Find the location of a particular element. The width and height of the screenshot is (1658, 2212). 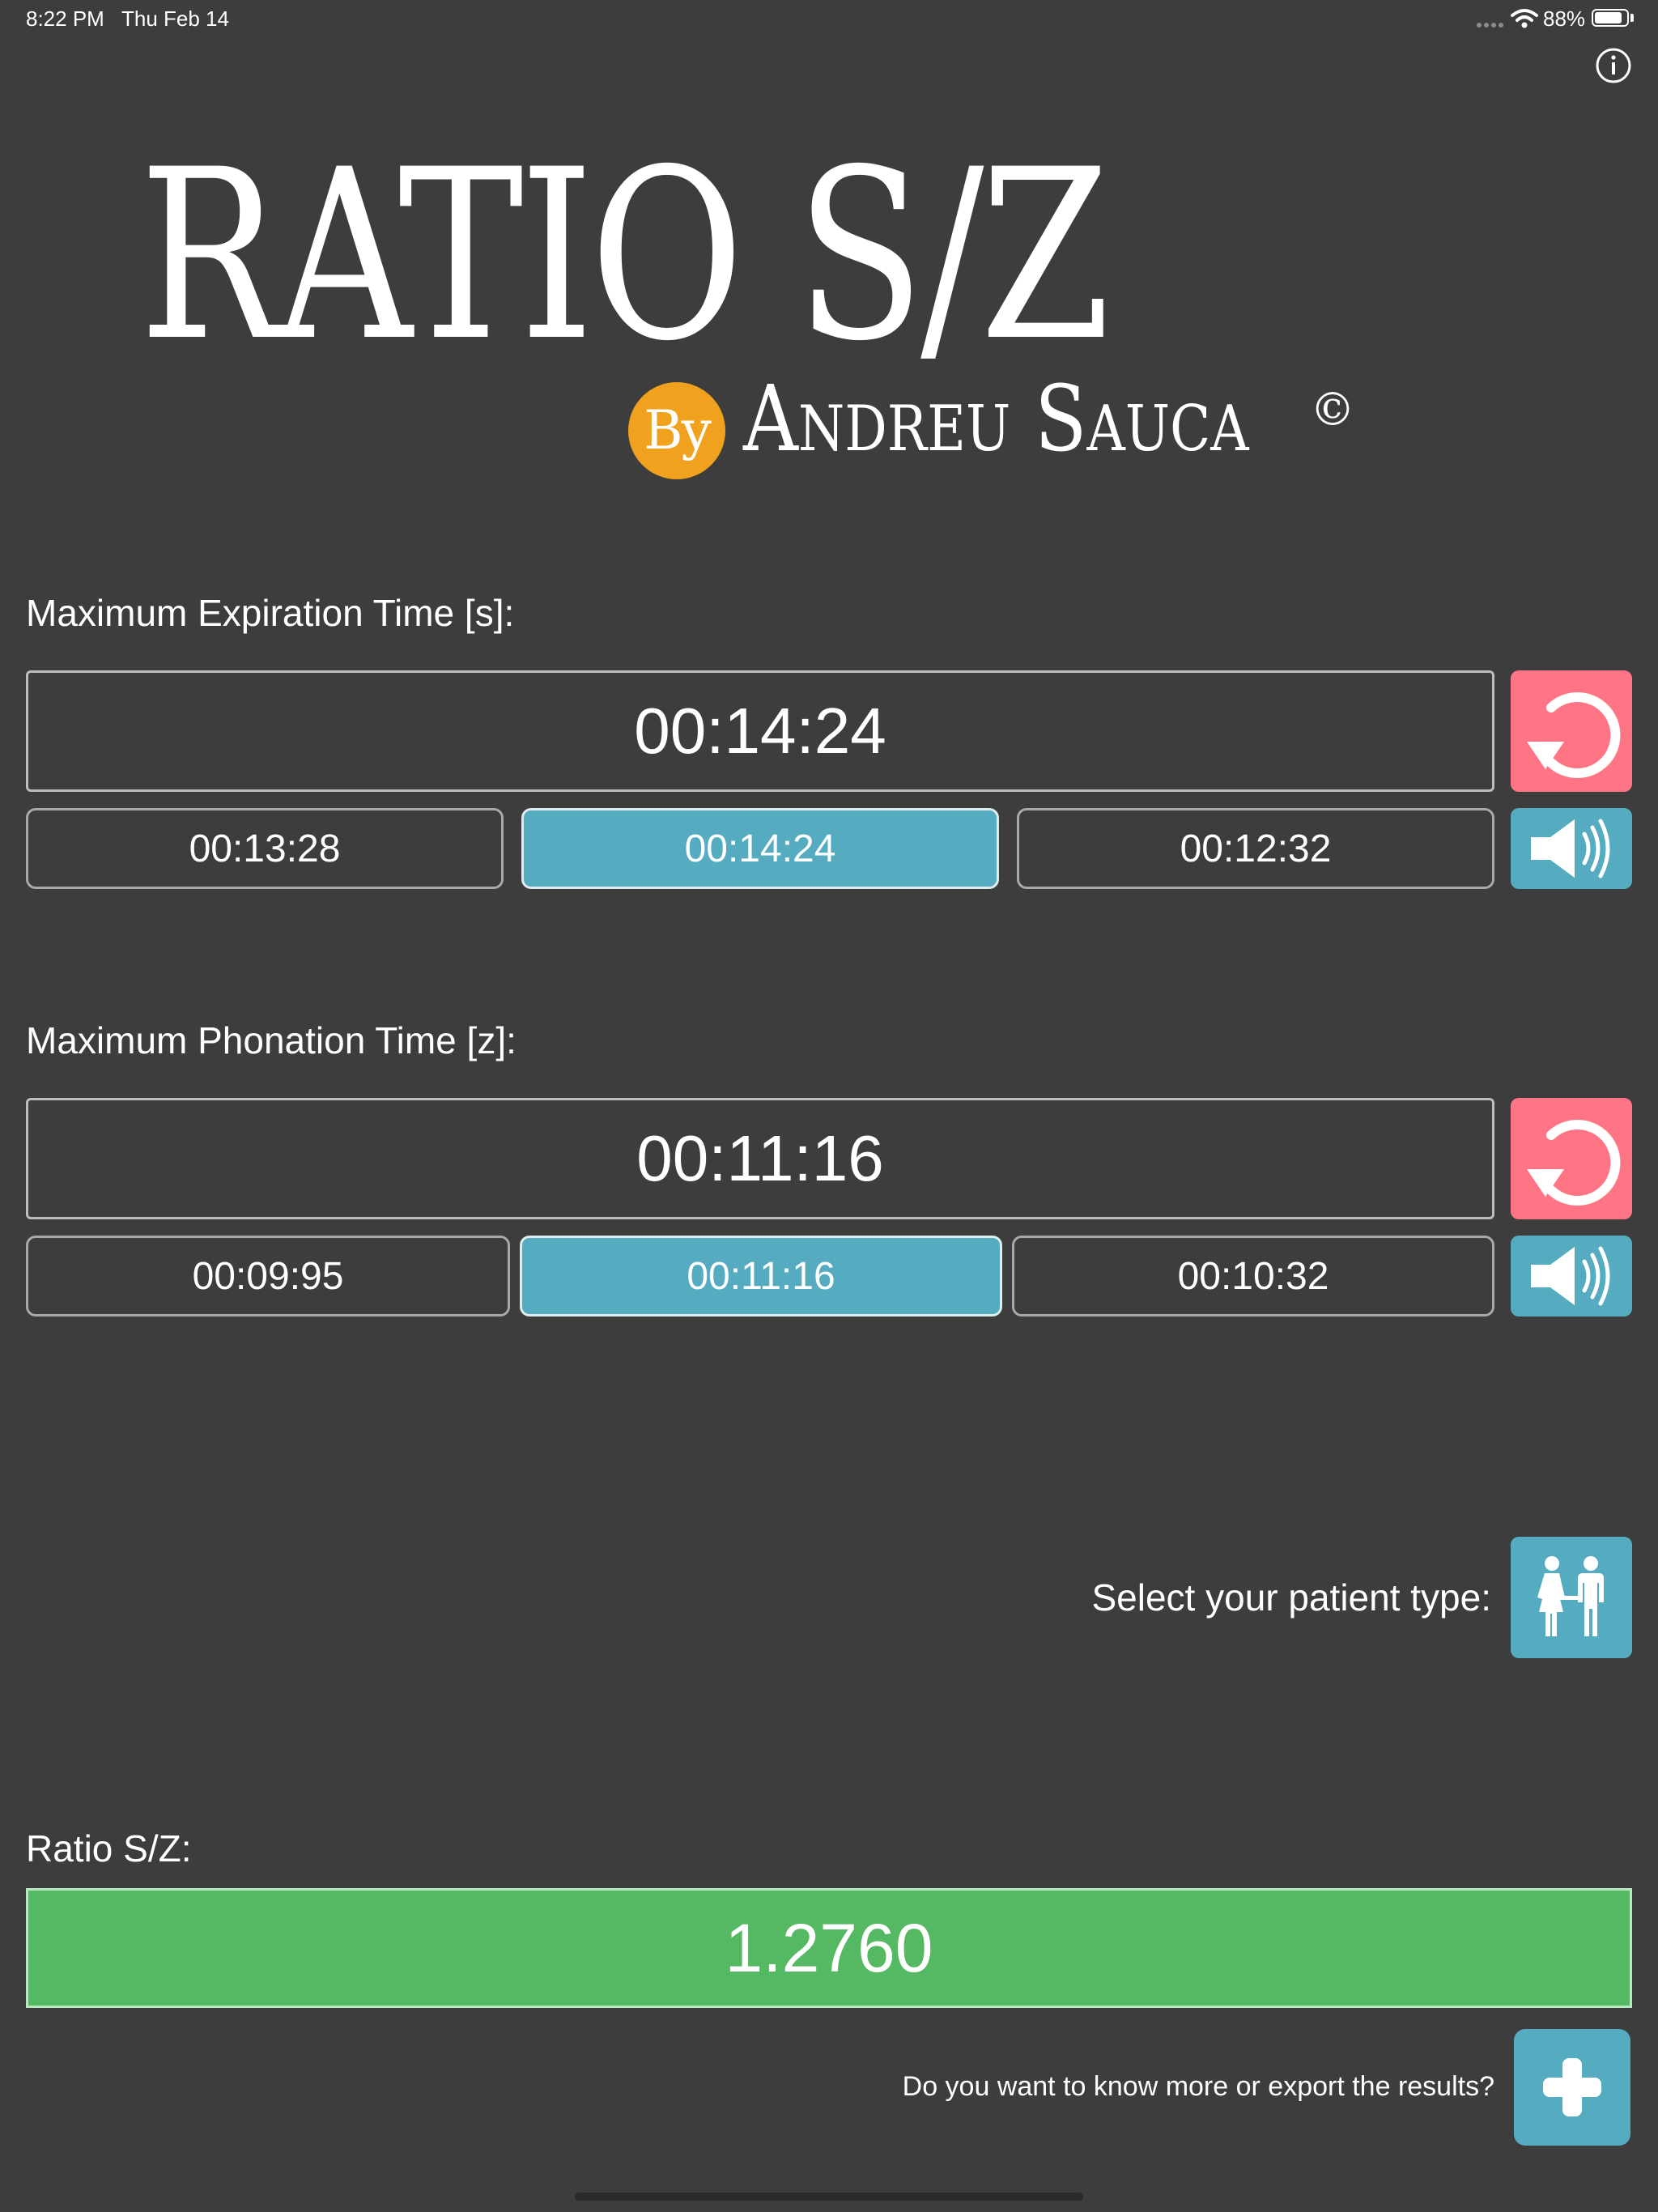

phonation-sound-button is located at coordinates (1571, 1277).